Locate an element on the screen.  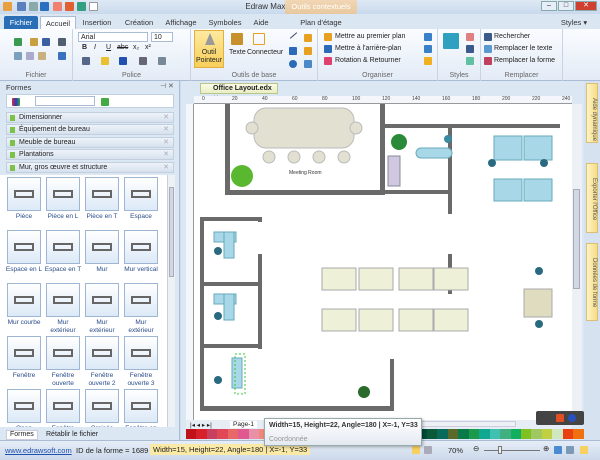
styles-gallery-icon is located at coordinates (451, 41).